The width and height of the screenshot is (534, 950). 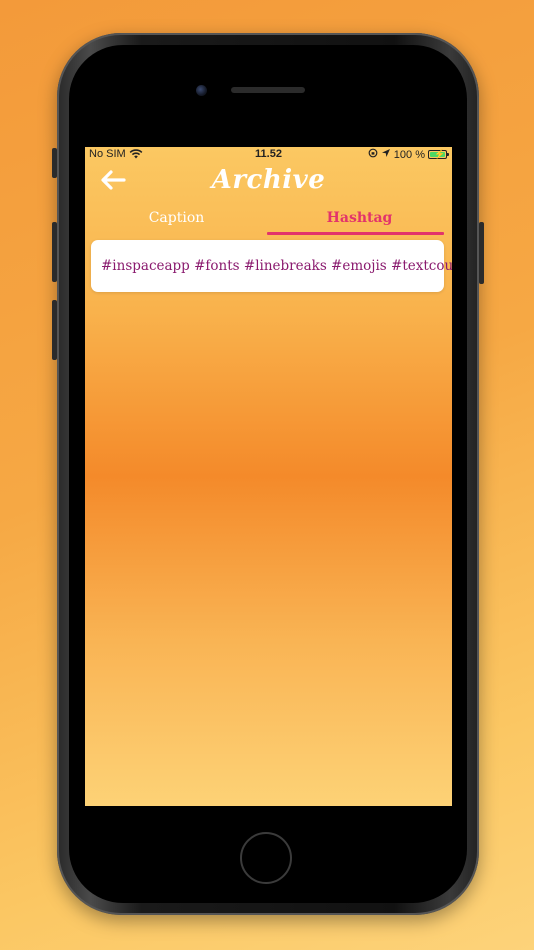 I want to click on location-arrow-icon, so click(x=386, y=154).